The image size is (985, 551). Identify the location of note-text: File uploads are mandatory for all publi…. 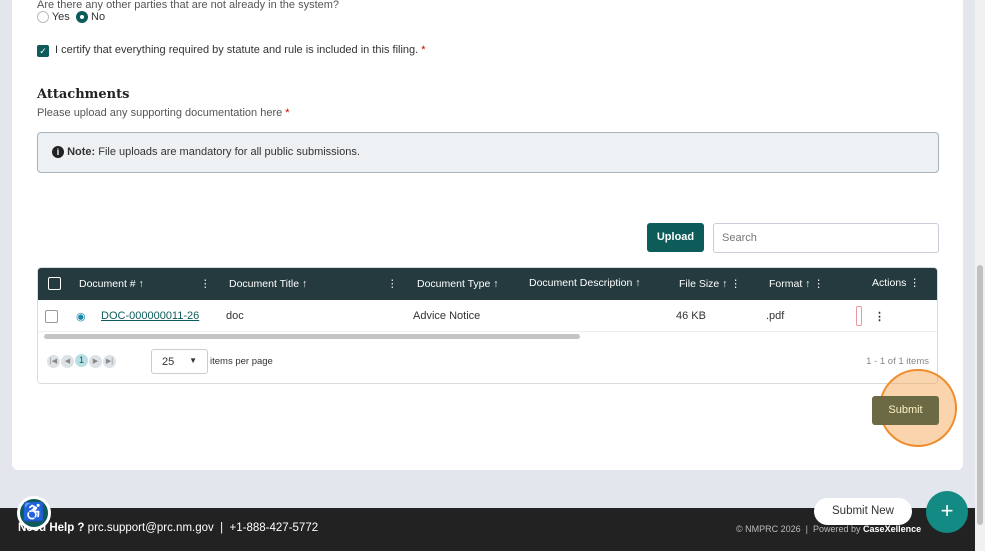
(229, 152).